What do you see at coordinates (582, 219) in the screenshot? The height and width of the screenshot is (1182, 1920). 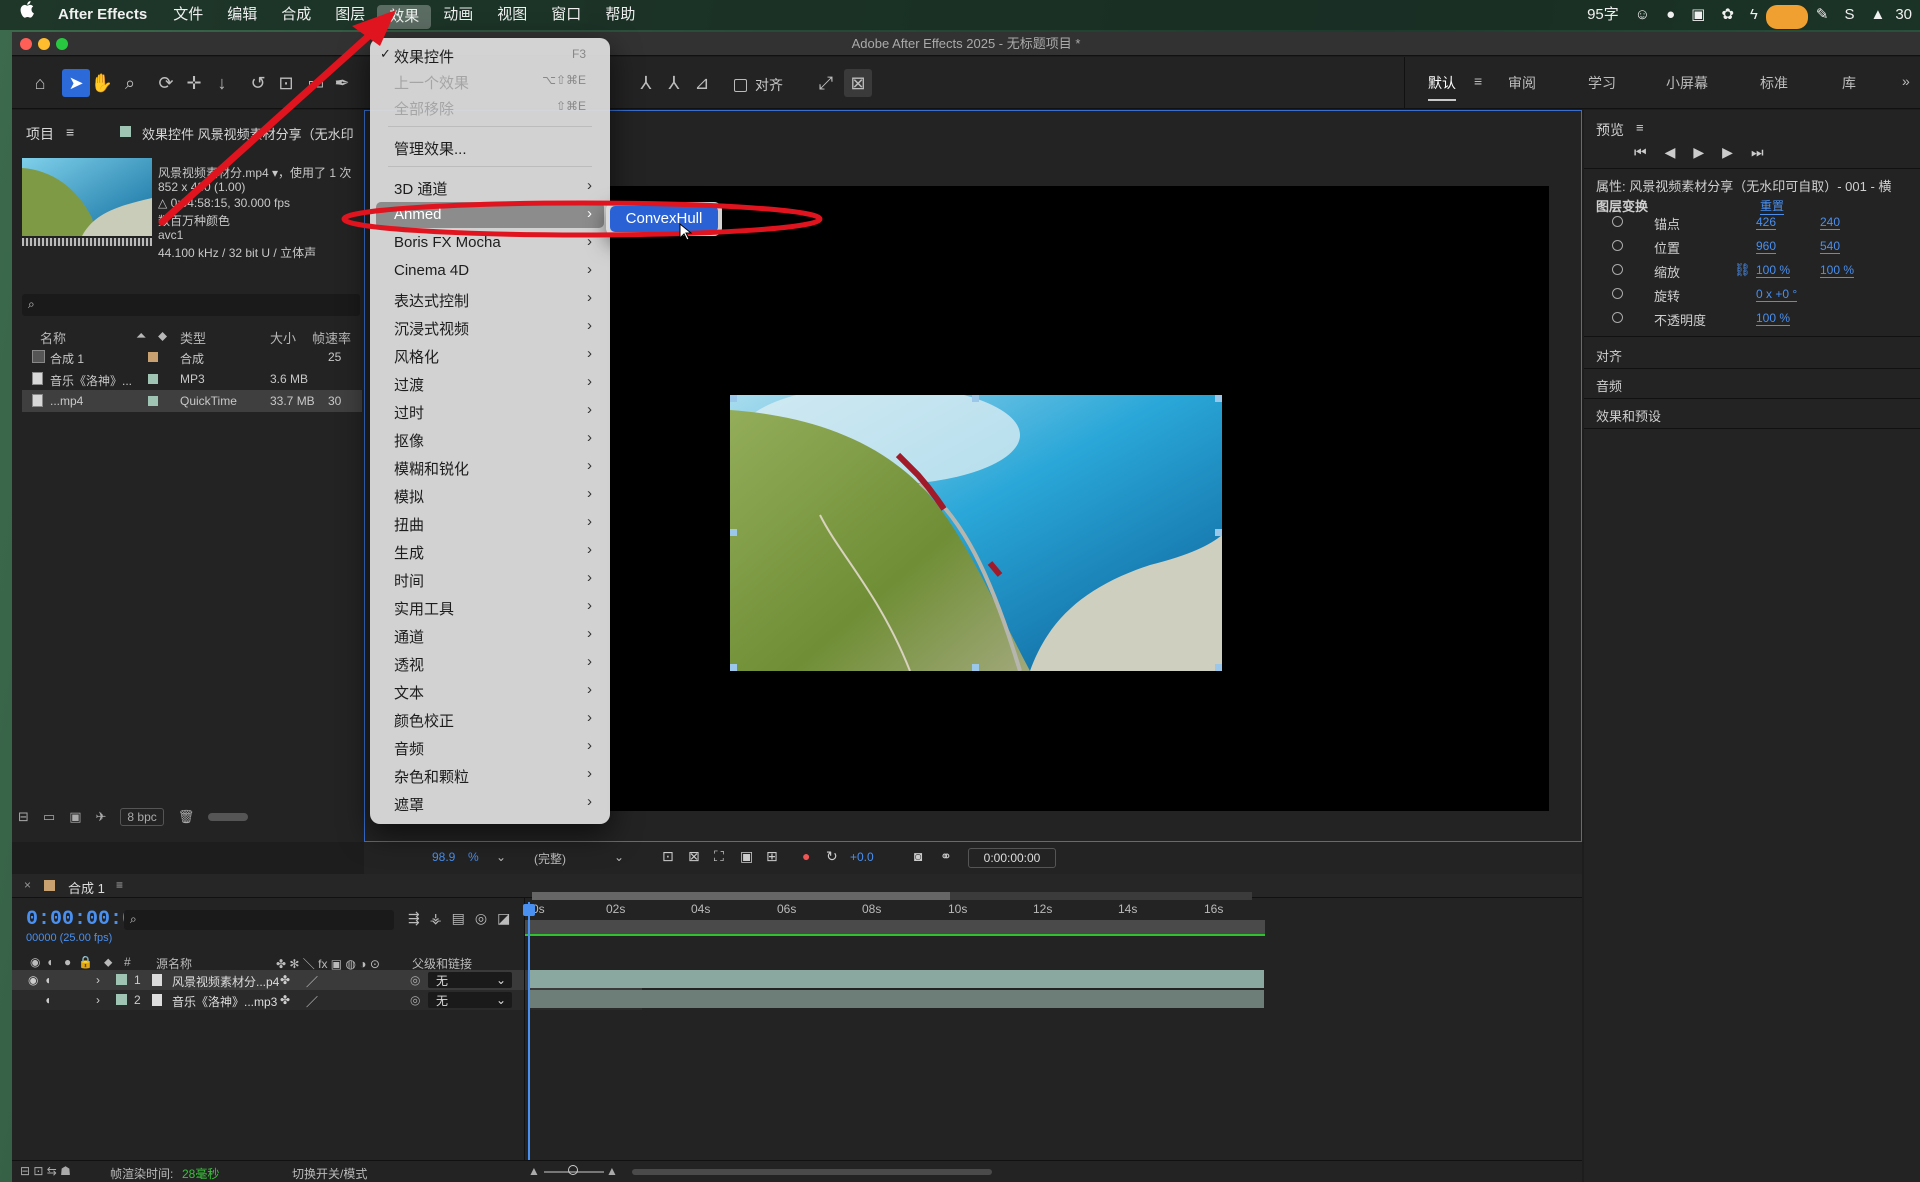 I see `annotation-ellipse` at bounding box center [582, 219].